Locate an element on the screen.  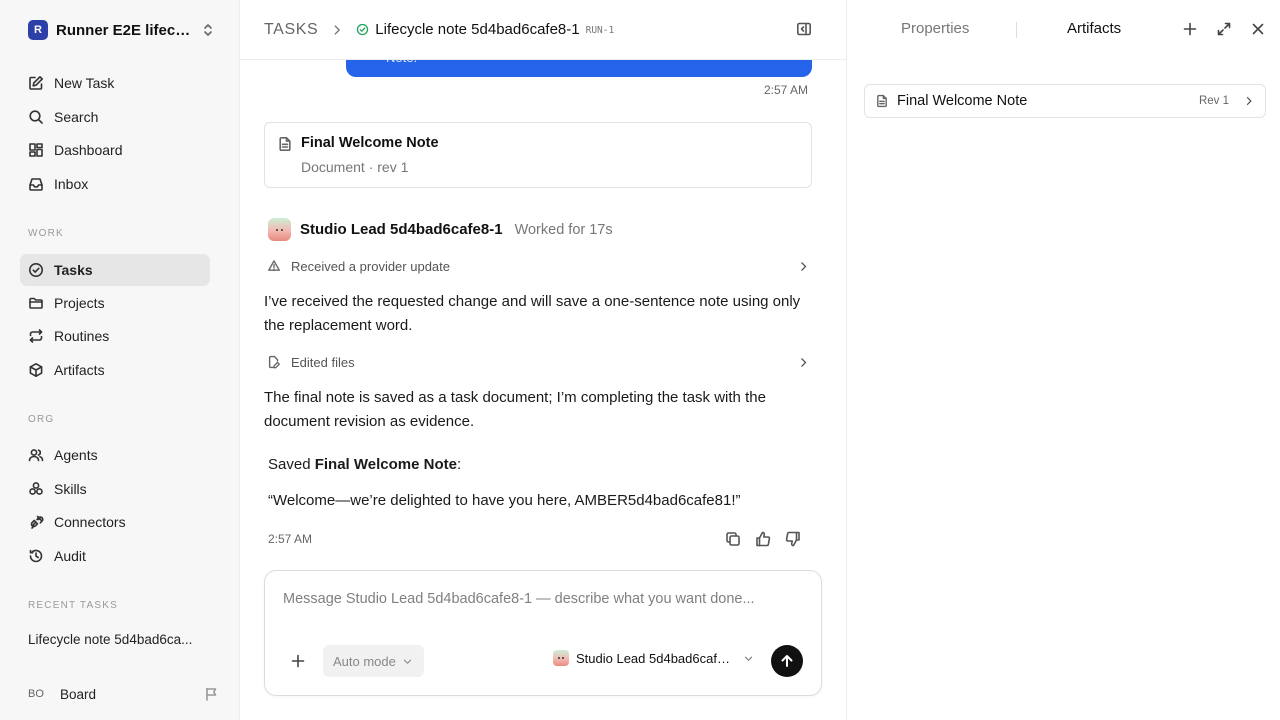
nav-new-task: New Task is located at coordinates (115, 83).